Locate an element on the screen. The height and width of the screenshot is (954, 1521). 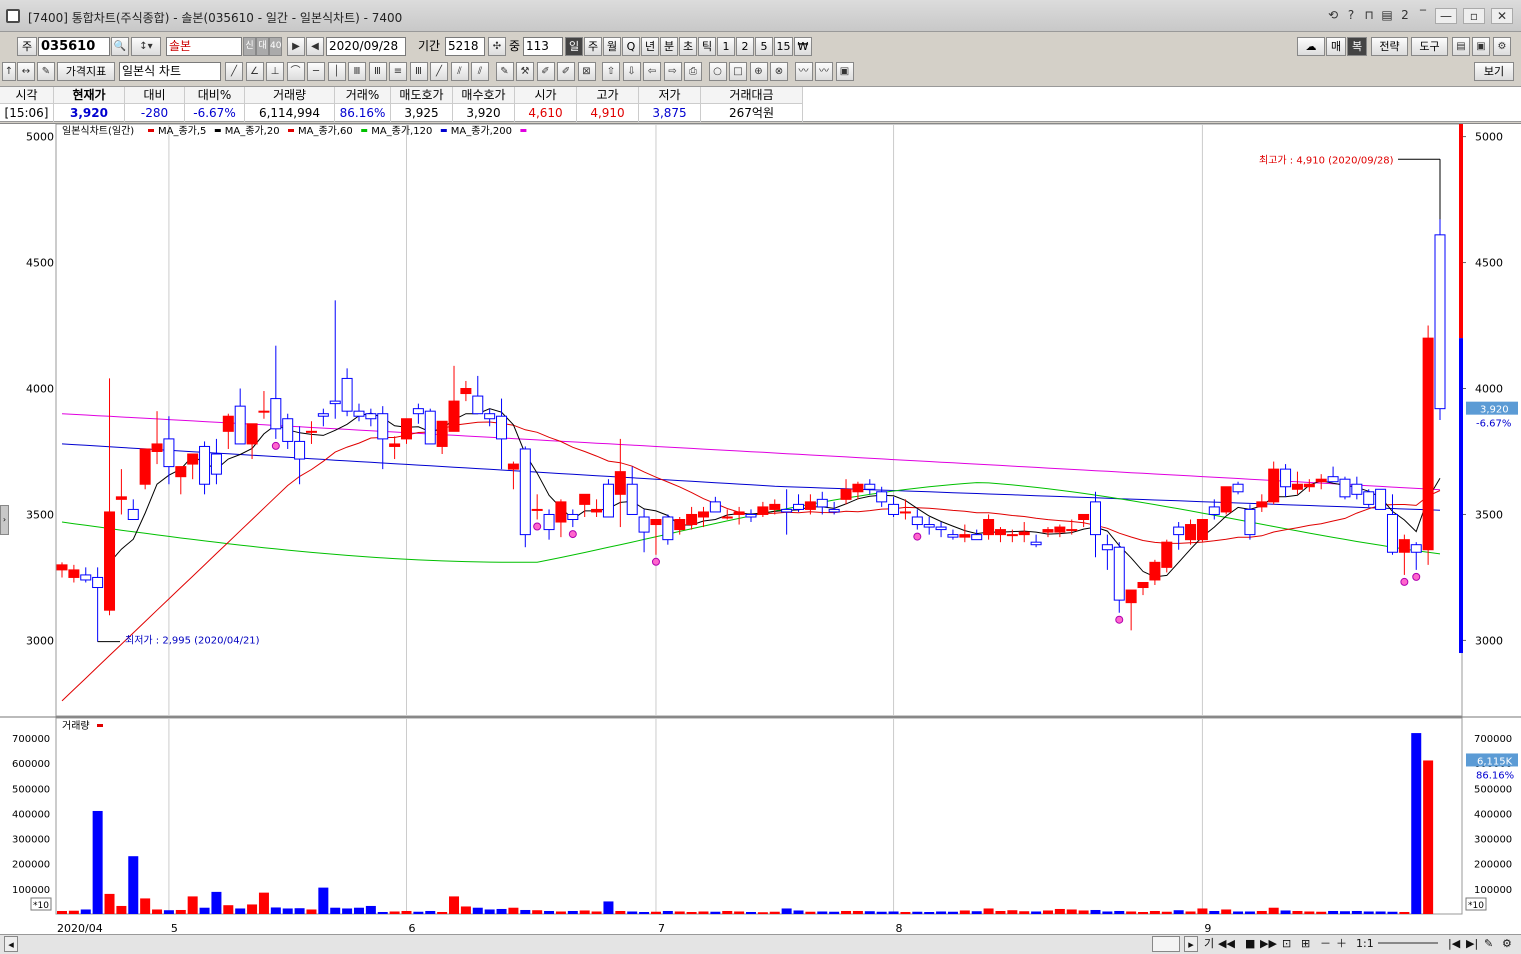
scroll-lr-icon: ↔ is located at coordinates (26, 71).